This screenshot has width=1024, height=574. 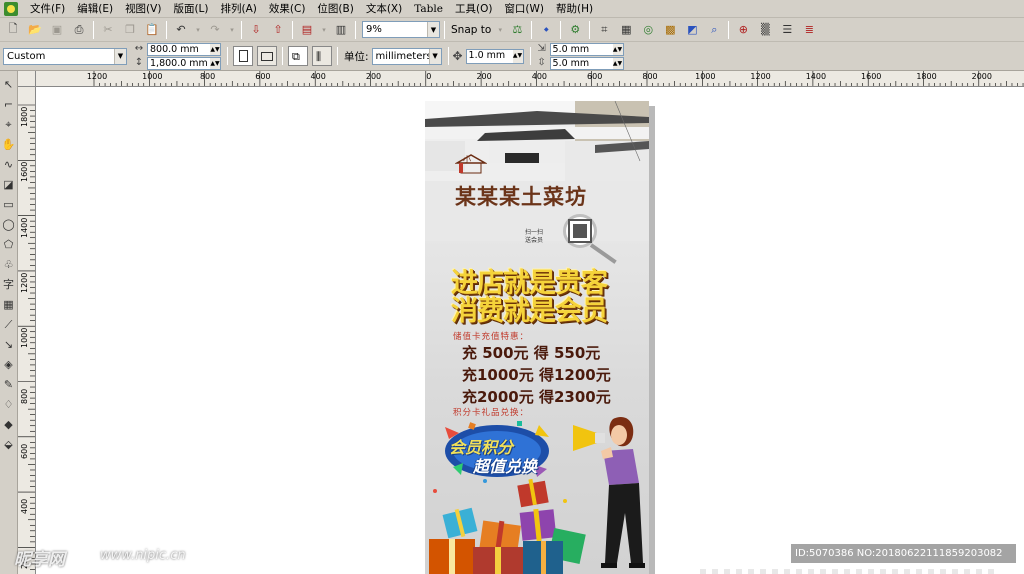 What do you see at coordinates (35, 30) in the screenshot?
I see `open-icon: 📂` at bounding box center [35, 30].